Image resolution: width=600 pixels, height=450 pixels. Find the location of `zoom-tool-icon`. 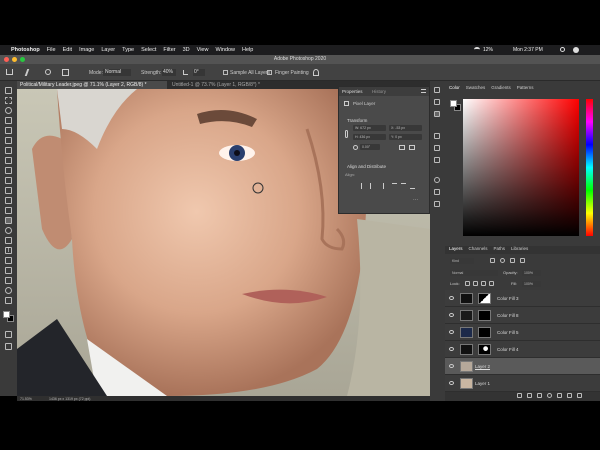

zoom-tool-icon is located at coordinates (8, 290).